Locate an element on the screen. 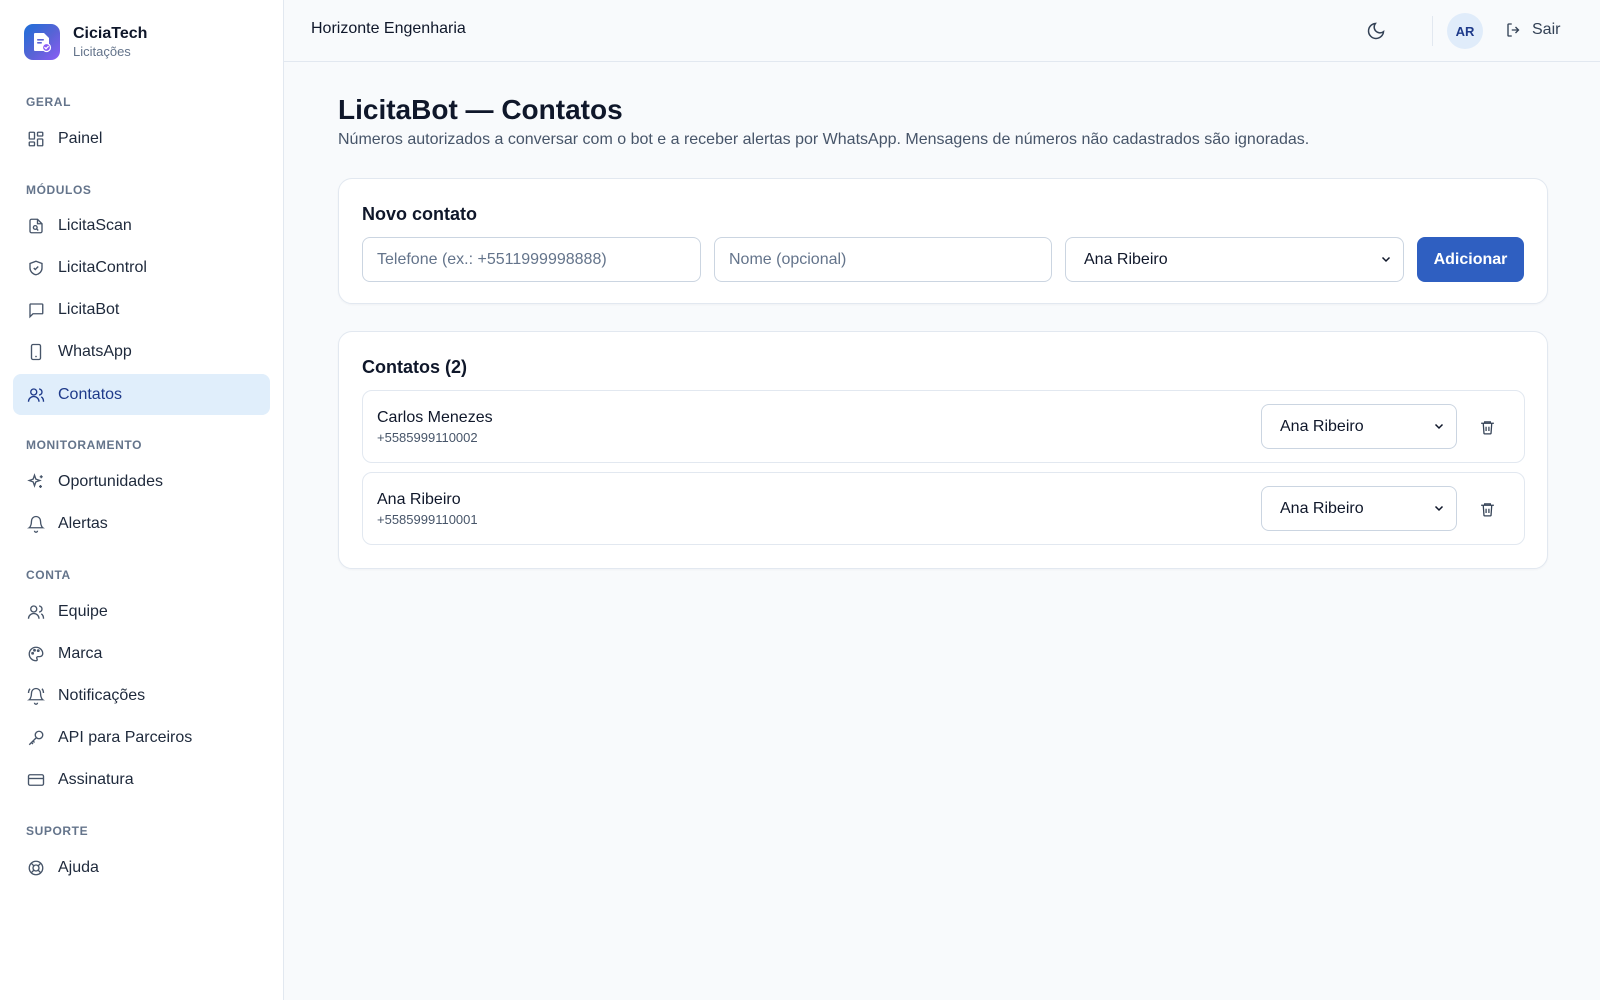  section-title-suporte: SUPORTE is located at coordinates (57, 831).